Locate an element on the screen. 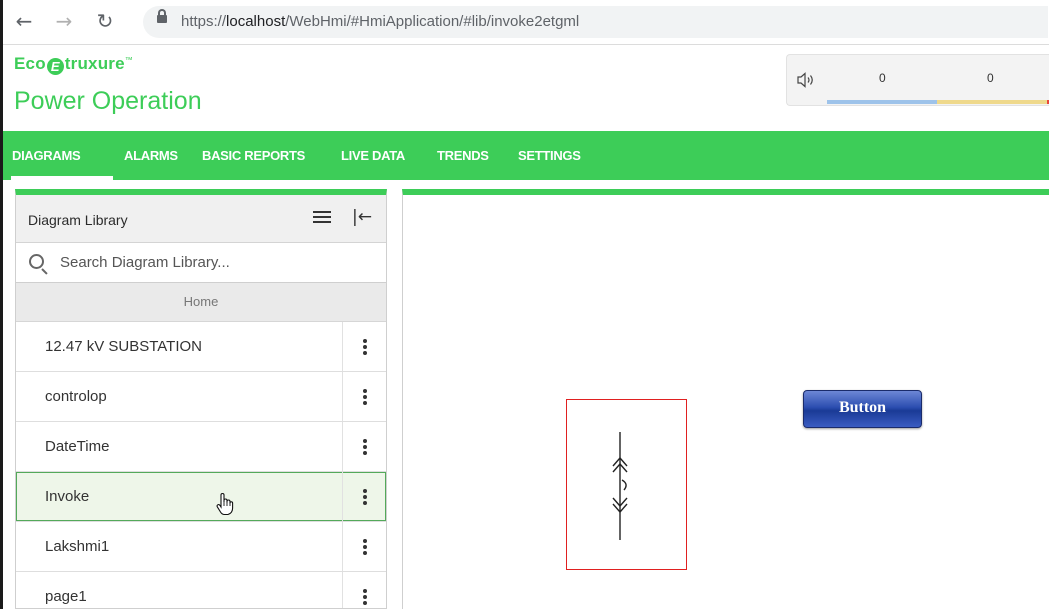  library-search is located at coordinates (201, 263).